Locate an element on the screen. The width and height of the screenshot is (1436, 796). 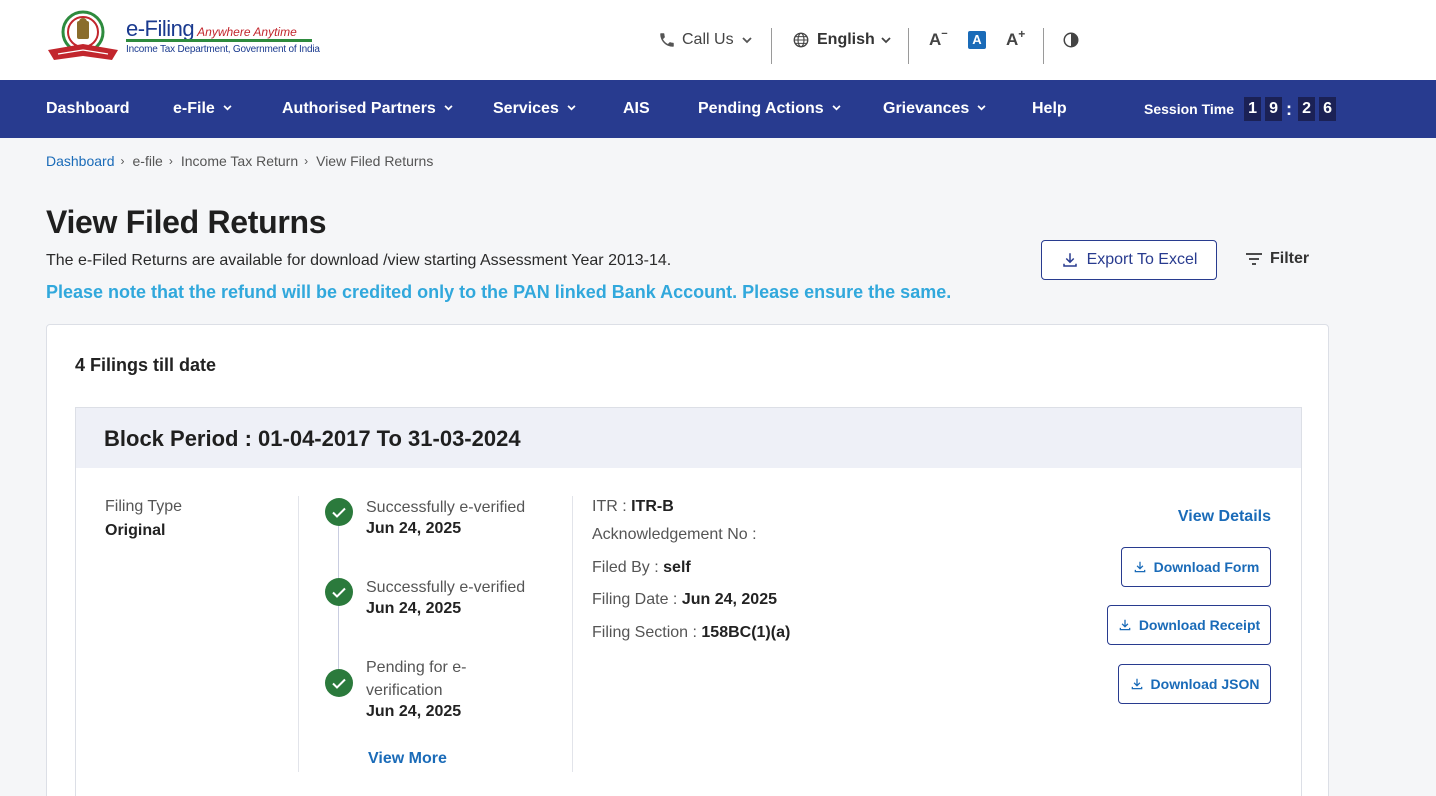
download-json-button: Download JSON is located at coordinates (1194, 684).